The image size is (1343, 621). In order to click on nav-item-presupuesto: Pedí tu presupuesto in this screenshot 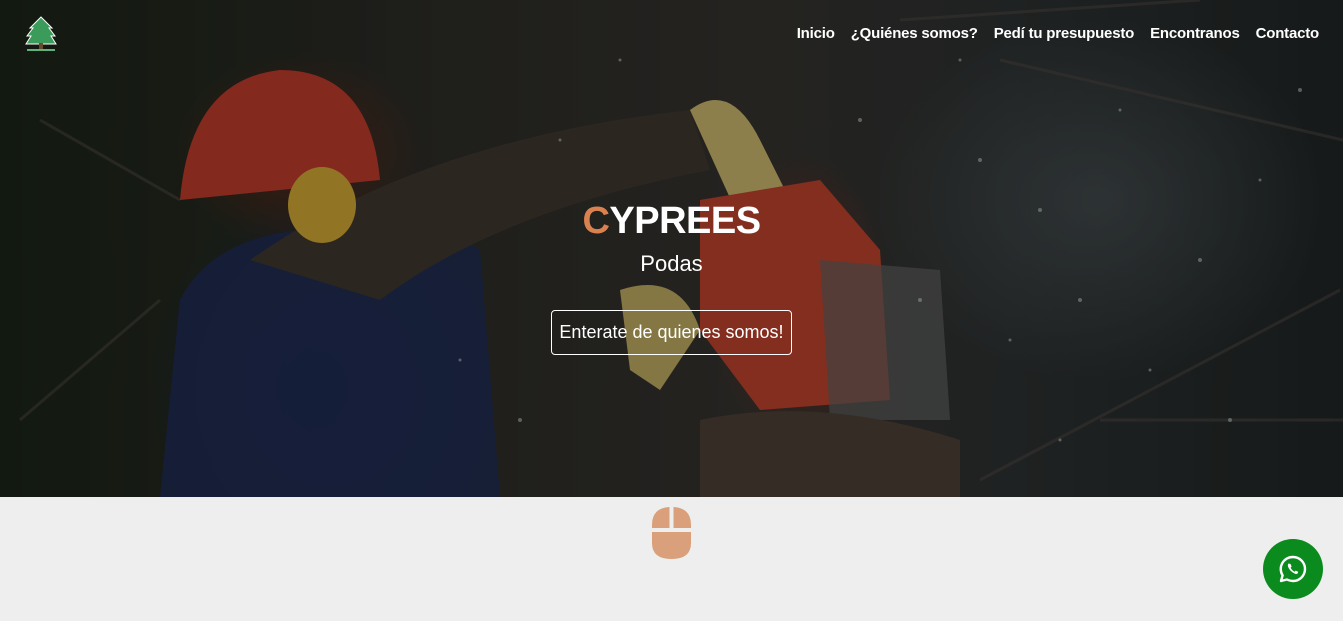, I will do `click(1064, 34)`.